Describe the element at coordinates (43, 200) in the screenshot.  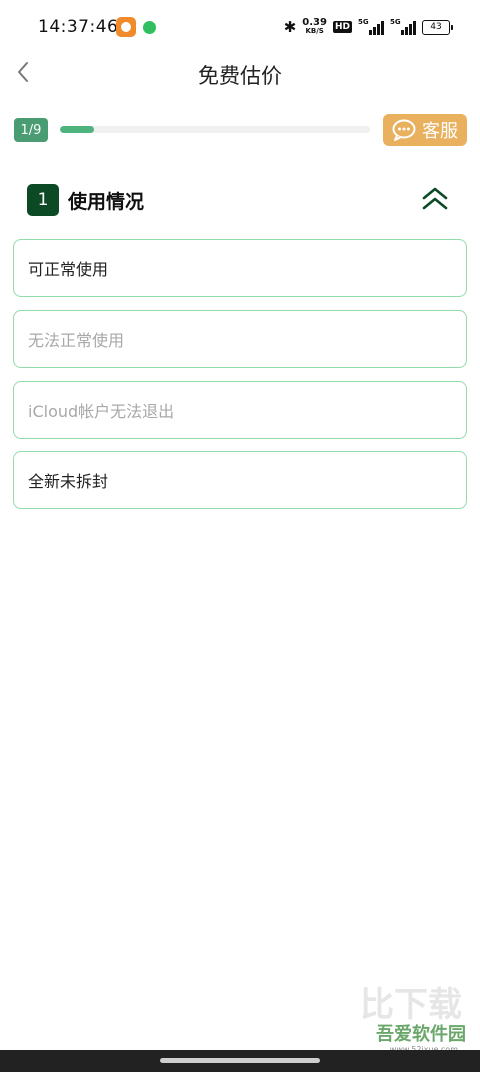
I see `section-number: 1` at that location.